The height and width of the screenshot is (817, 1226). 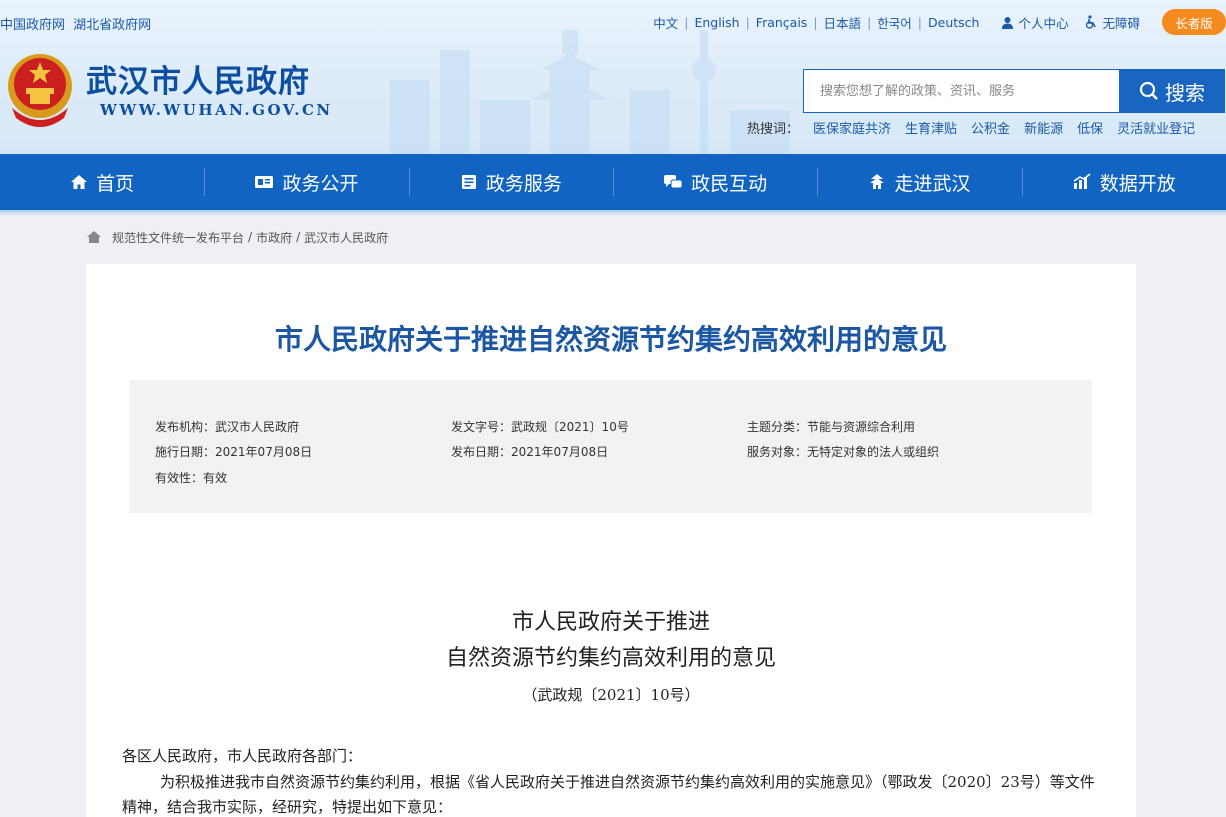 I want to click on hot-word: 新能源, so click(x=1043, y=127).